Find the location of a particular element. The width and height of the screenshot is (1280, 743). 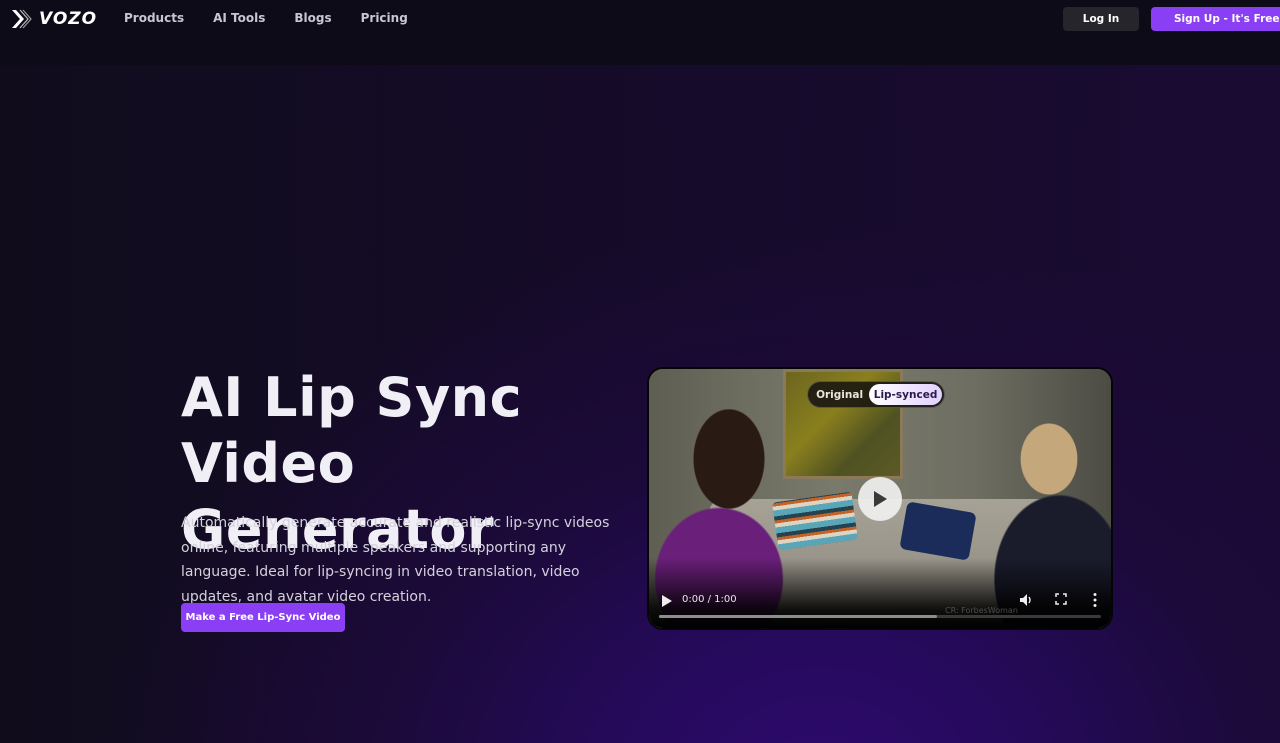

play-icon is located at coordinates (880, 499).